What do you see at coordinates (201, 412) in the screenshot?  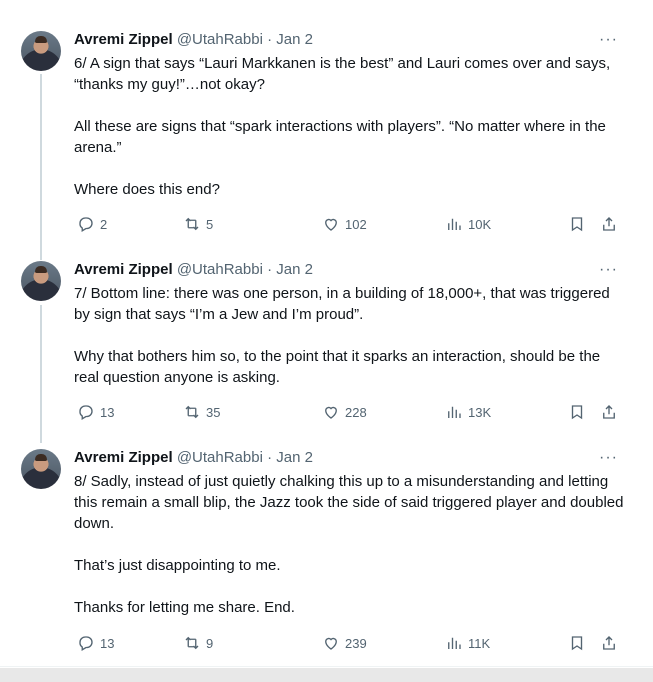 I see `repost-button: 35` at bounding box center [201, 412].